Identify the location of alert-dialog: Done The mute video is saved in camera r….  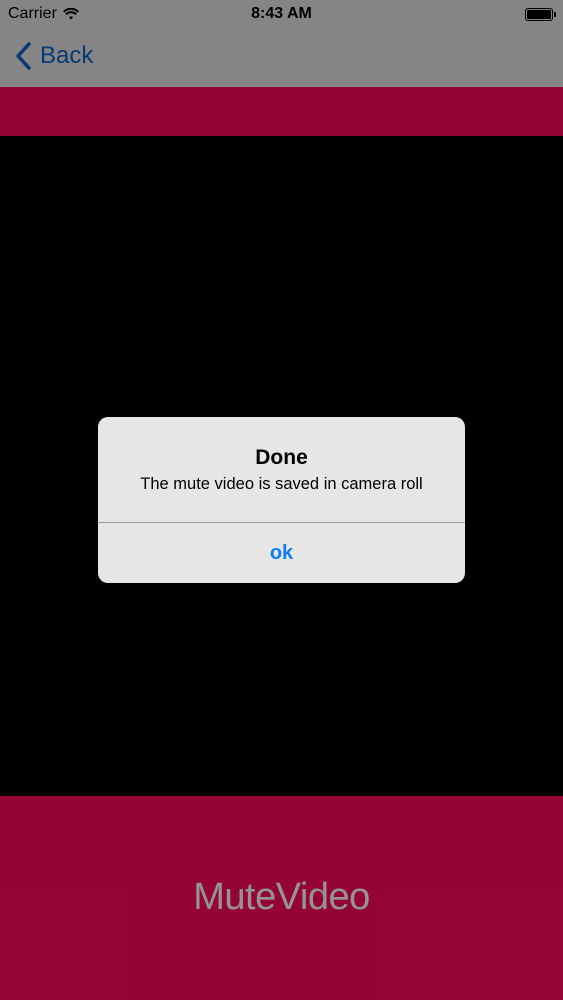
(281, 500).